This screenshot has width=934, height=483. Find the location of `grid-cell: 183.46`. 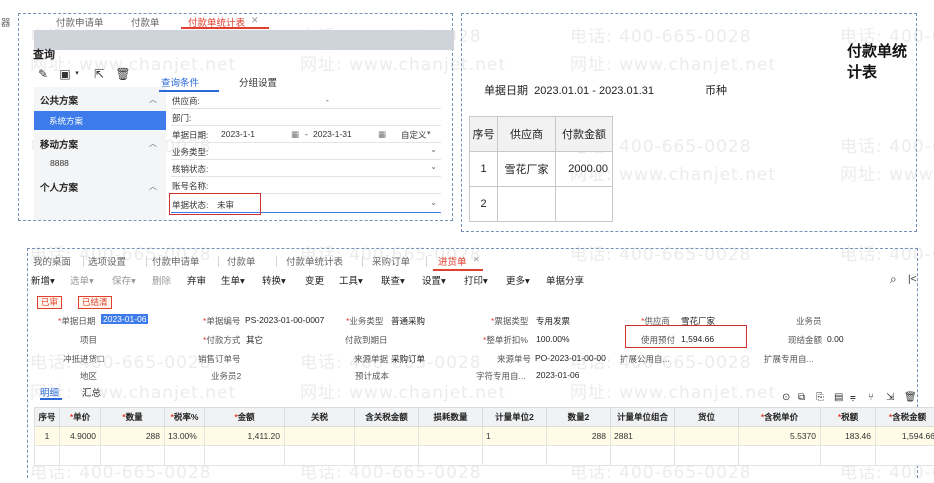

grid-cell: 183.46 is located at coordinates (848, 436).